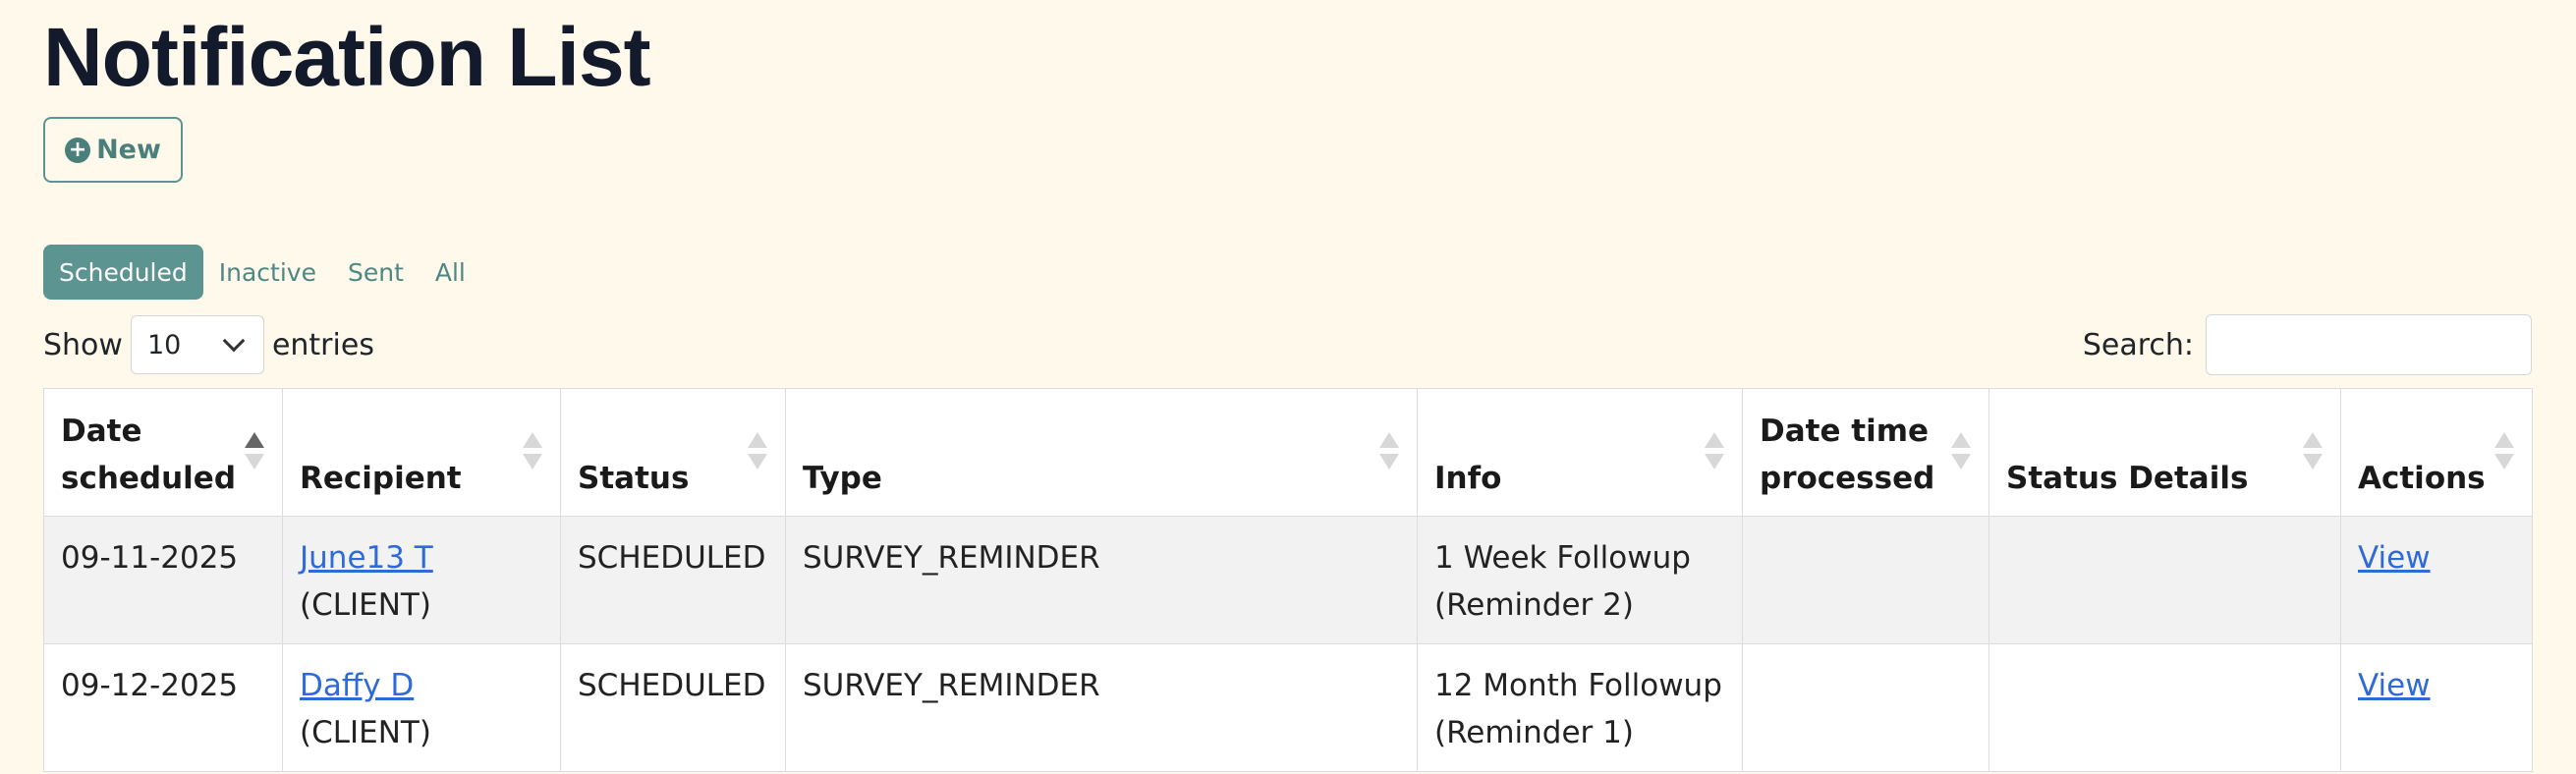 The height and width of the screenshot is (774, 2576). Describe the element at coordinates (197, 345) in the screenshot. I see `entries-per-page-select: 10` at that location.